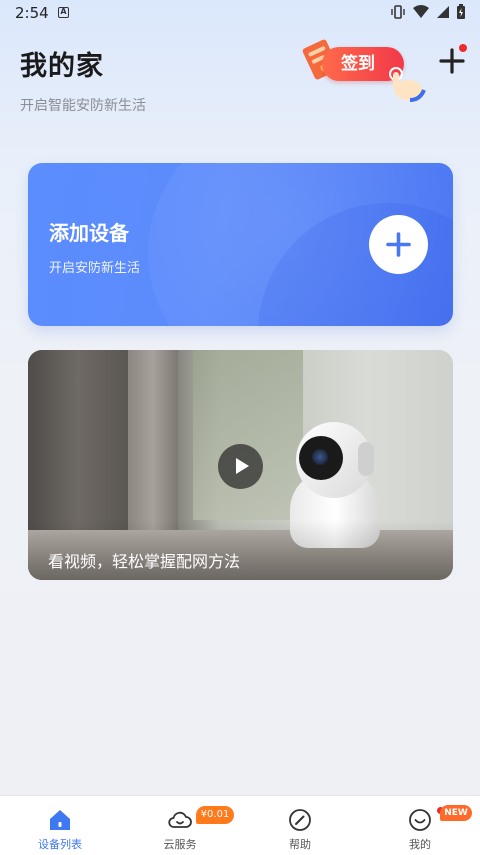  I want to click on add-device-subtitle: 开启安防新生活, so click(95, 268).